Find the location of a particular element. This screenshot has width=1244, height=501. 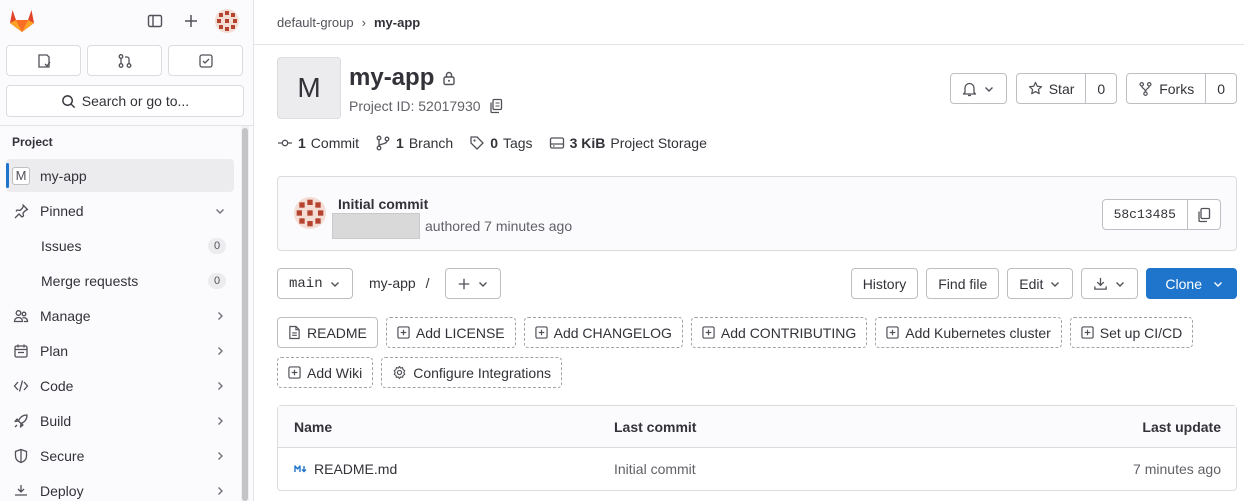

last-update-cell: 7 minutes ago is located at coordinates (1177, 469).